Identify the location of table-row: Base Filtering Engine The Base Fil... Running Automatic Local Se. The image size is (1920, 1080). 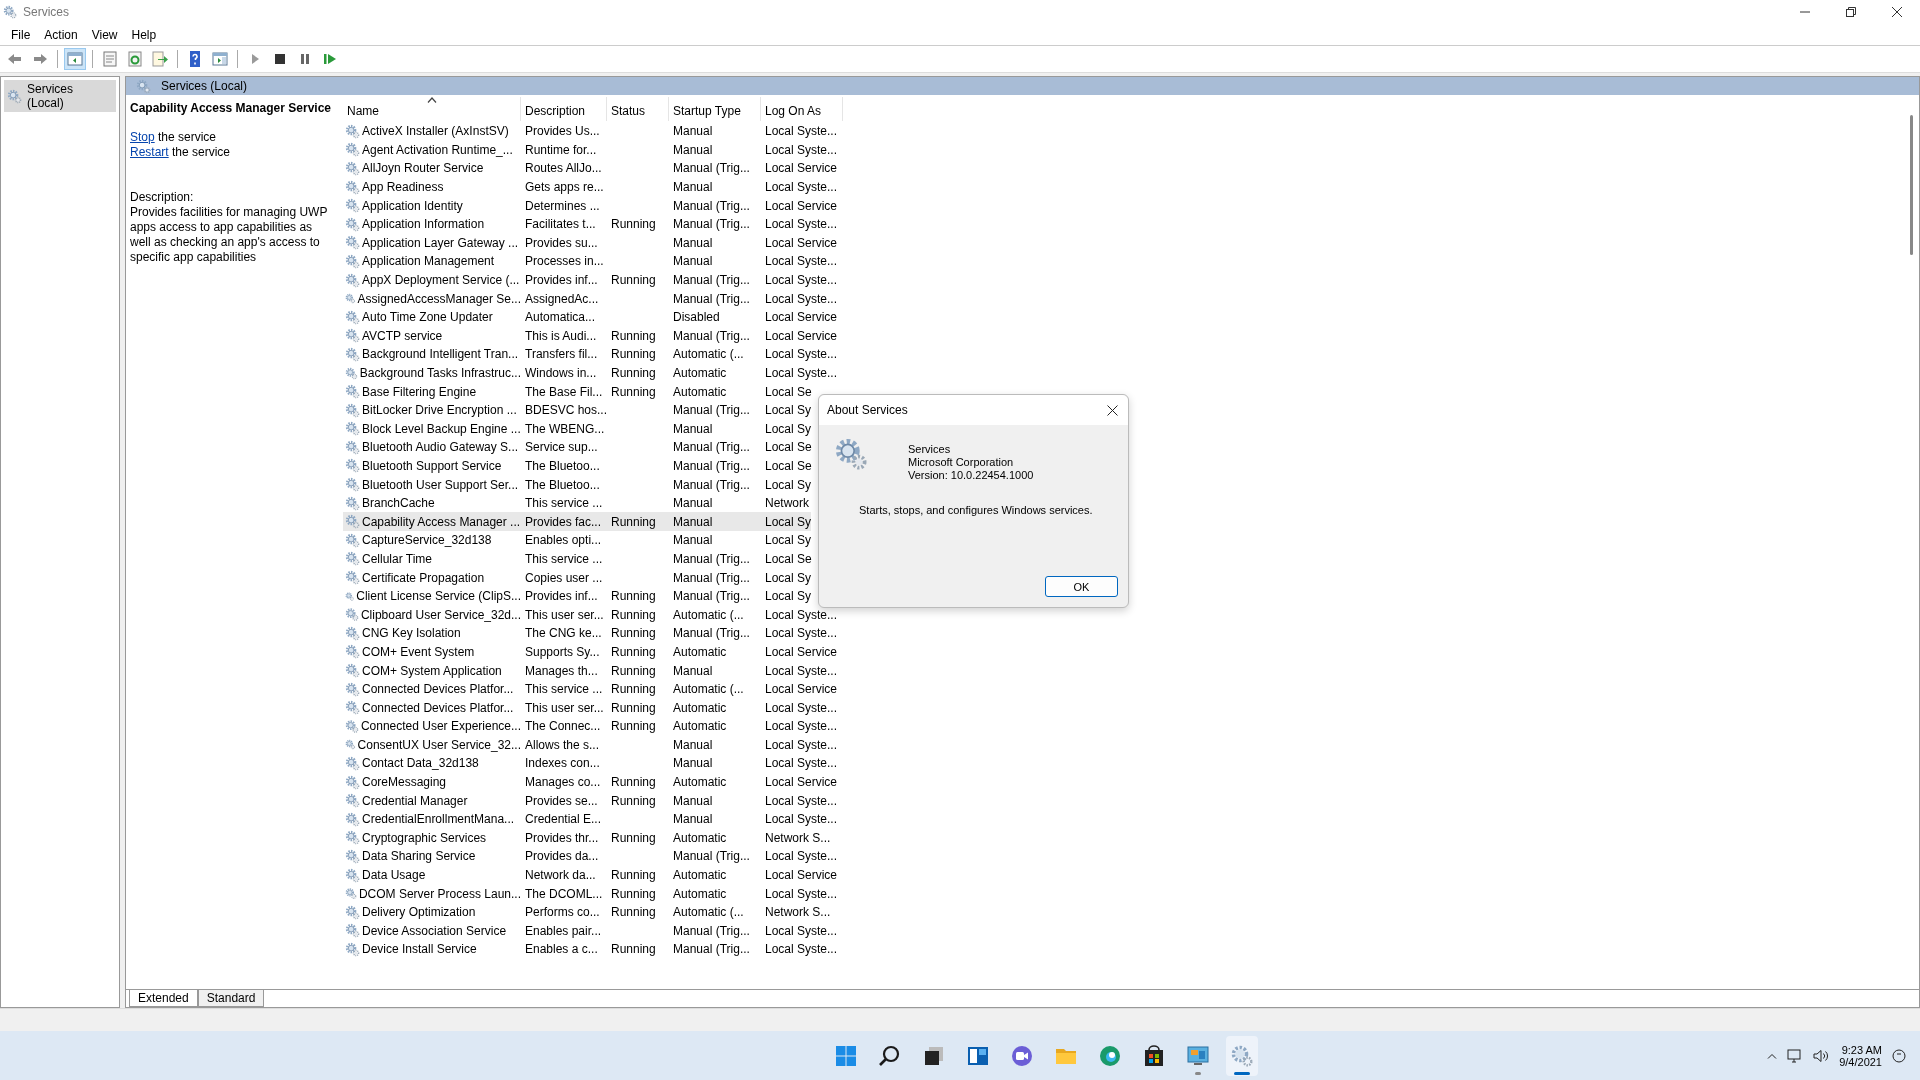
(577, 391).